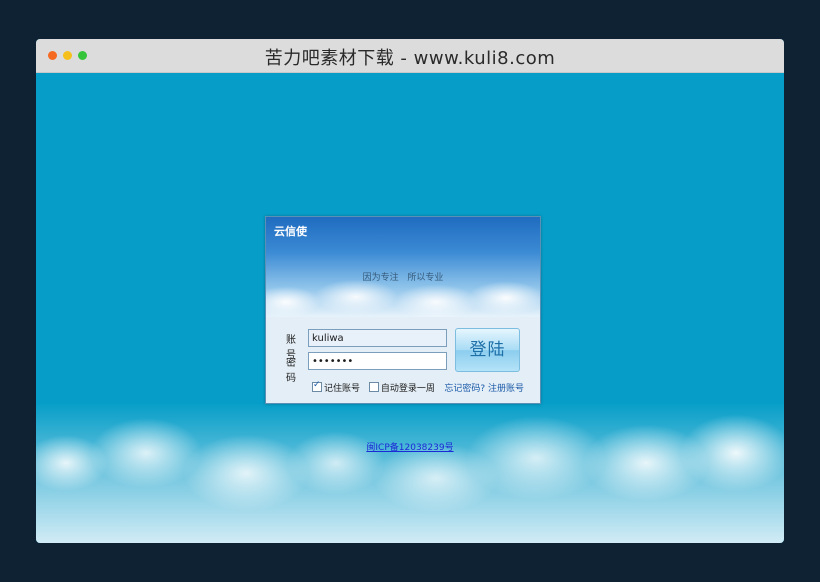  Describe the element at coordinates (407, 389) in the screenshot. I see `auto-login-label: 自动登录一周` at that location.